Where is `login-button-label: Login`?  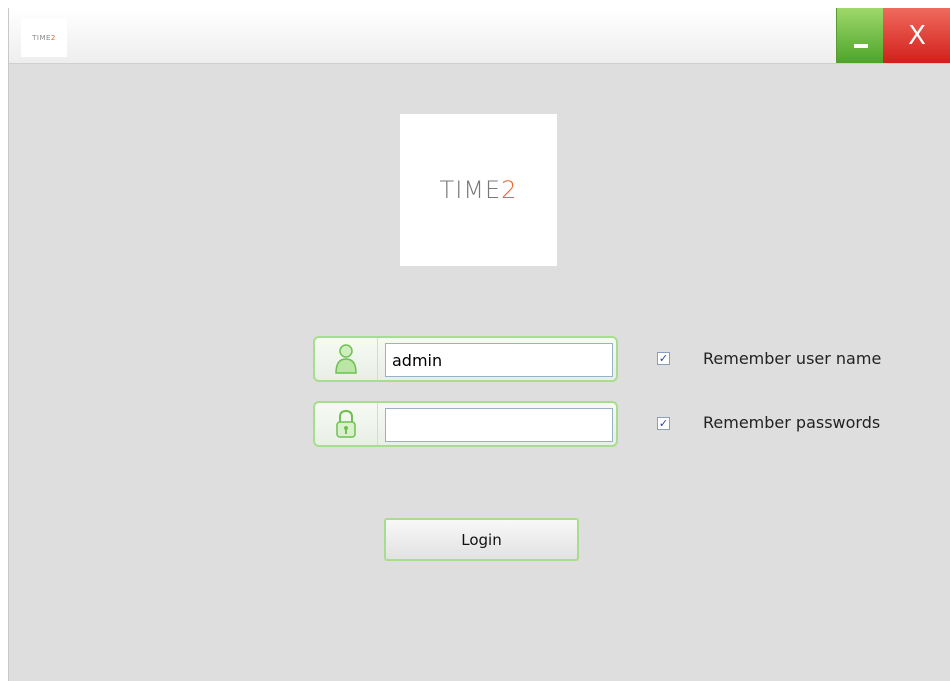
login-button-label: Login is located at coordinates (481, 539).